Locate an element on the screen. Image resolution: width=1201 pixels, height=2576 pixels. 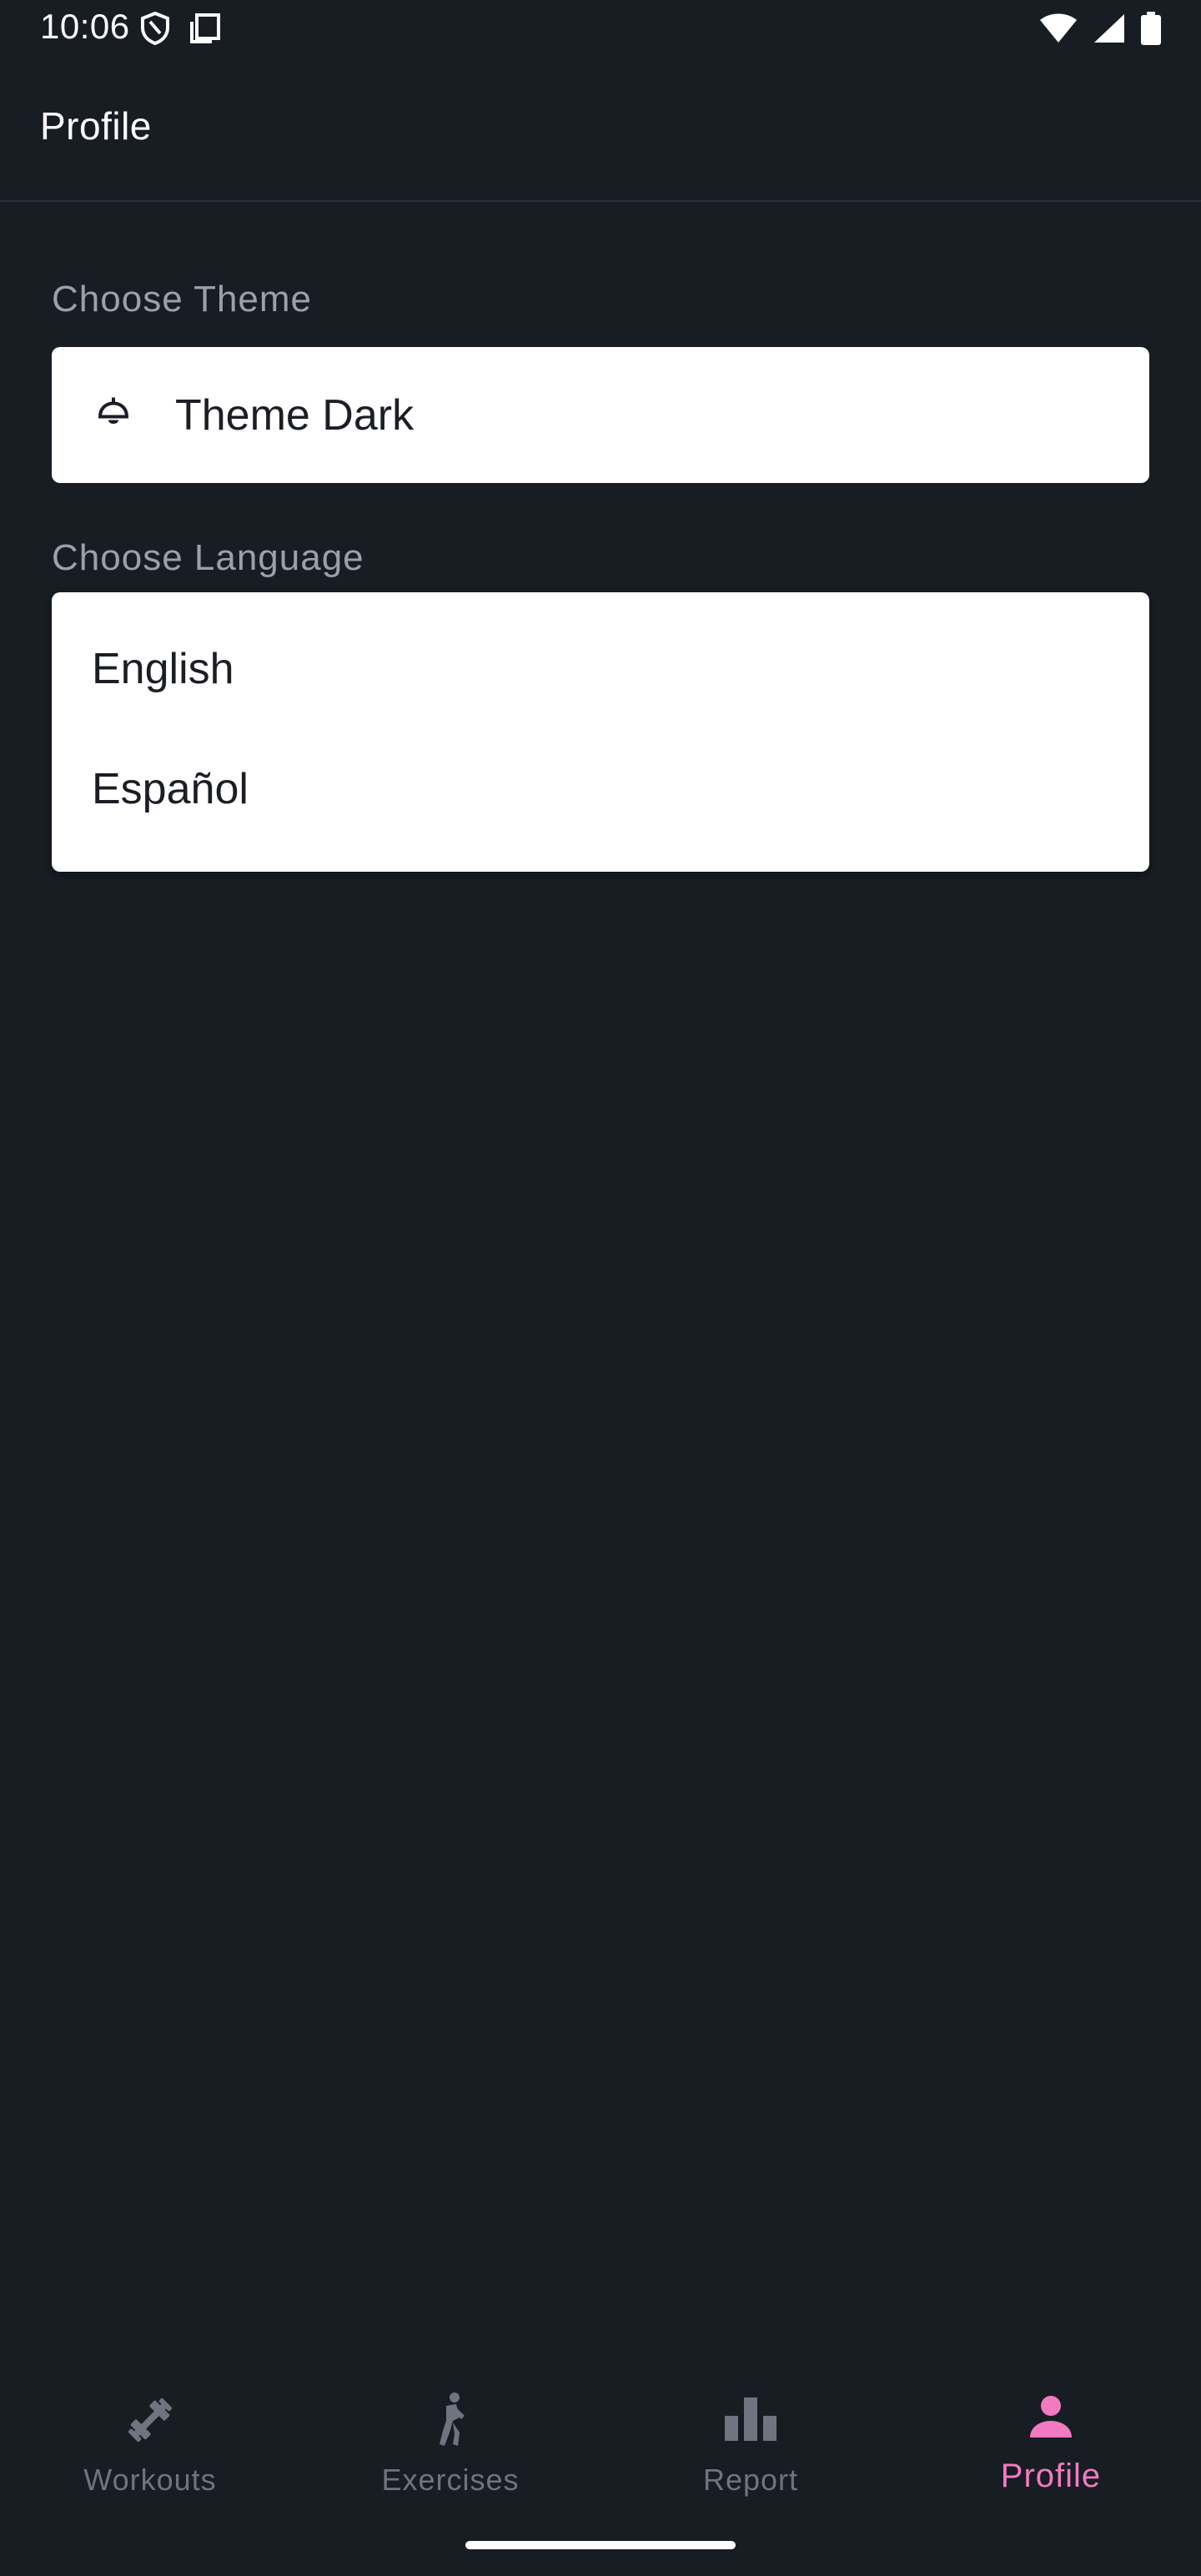
person-icon is located at coordinates (1051, 2422).